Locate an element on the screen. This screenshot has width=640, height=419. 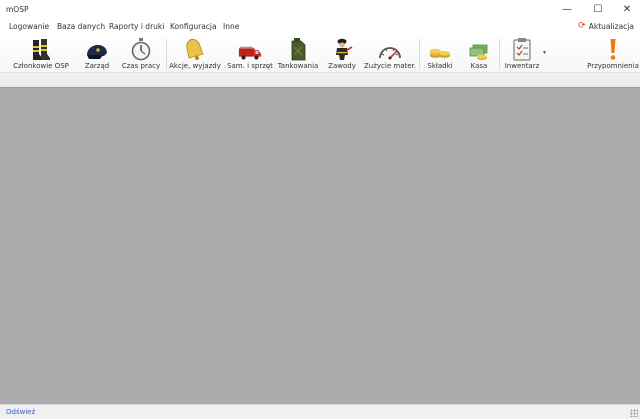
cash-icon is located at coordinates (479, 49).